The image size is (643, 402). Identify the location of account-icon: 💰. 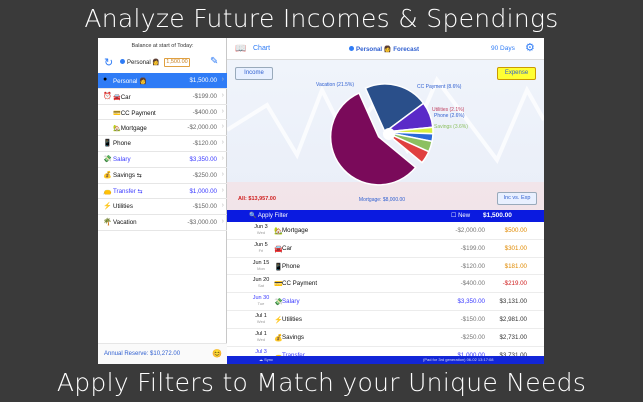
(107, 175).